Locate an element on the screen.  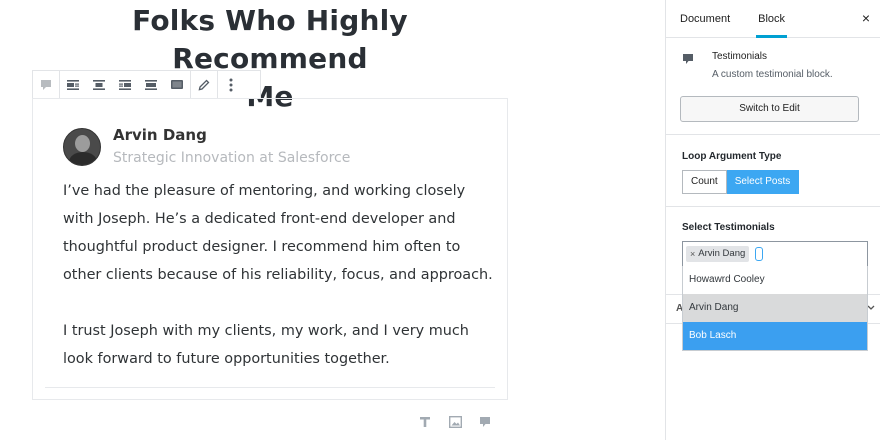
loop-argument-toggle: Count Select Posts is located at coordinates (741, 182).